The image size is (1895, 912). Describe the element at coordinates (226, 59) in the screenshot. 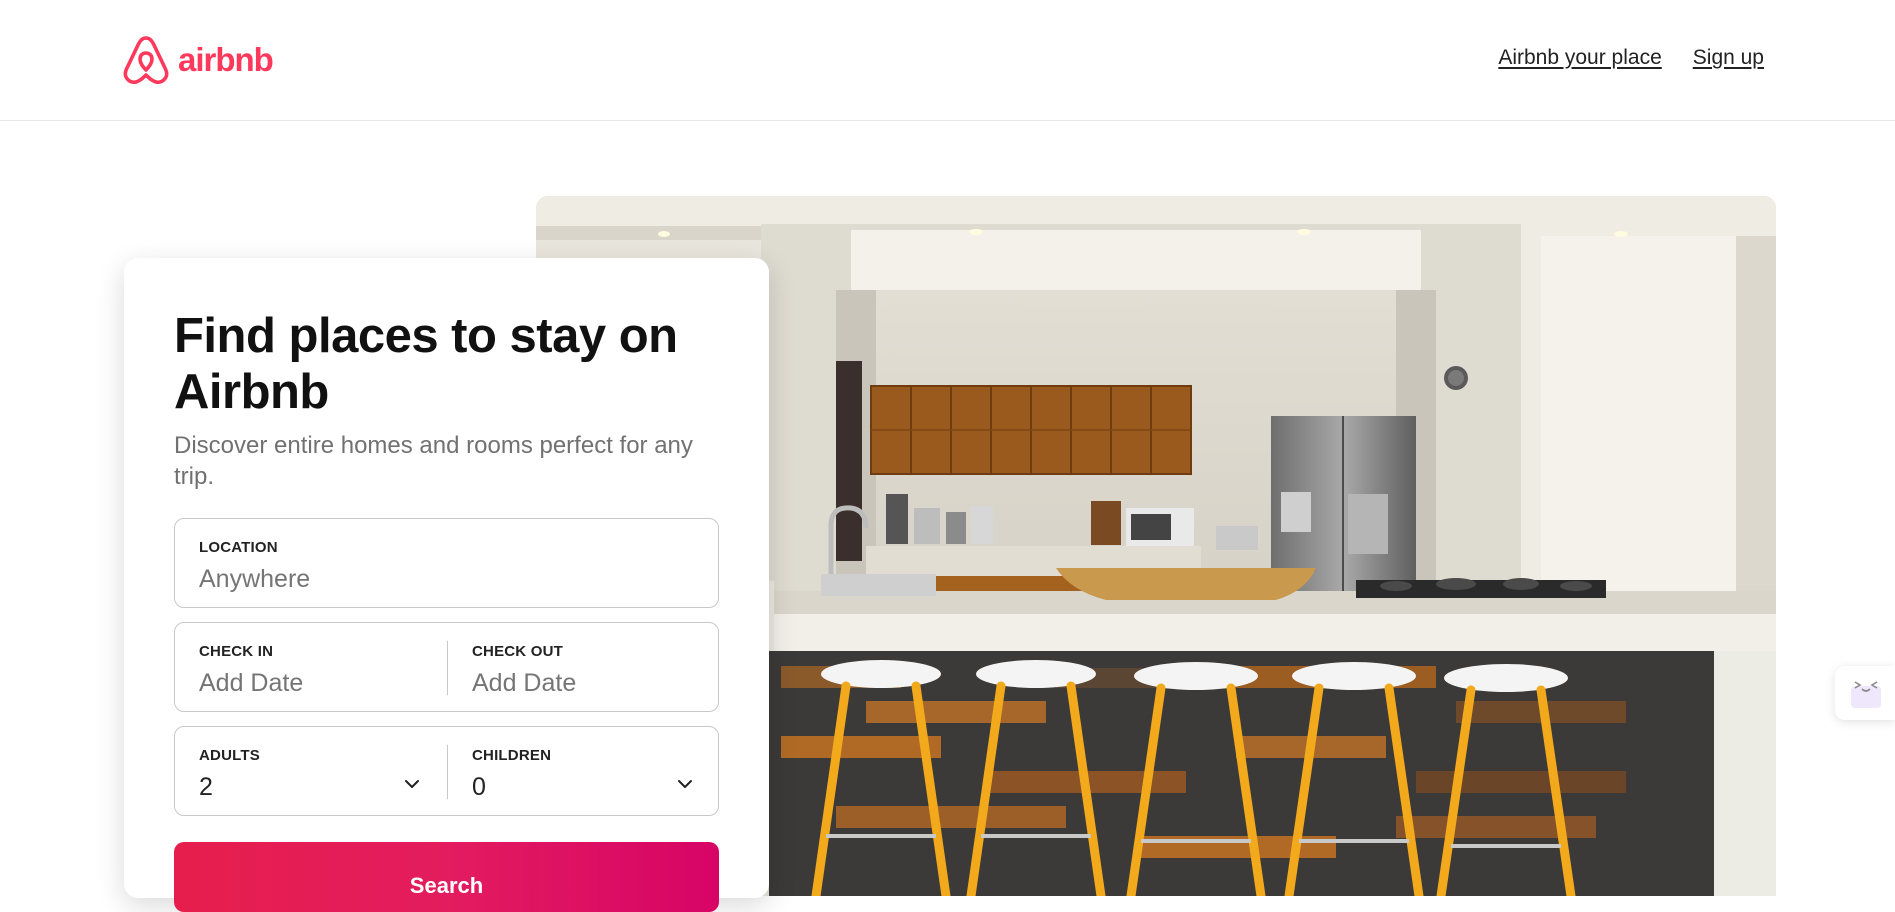

I see `brand-wordmark: airbnb` at that location.